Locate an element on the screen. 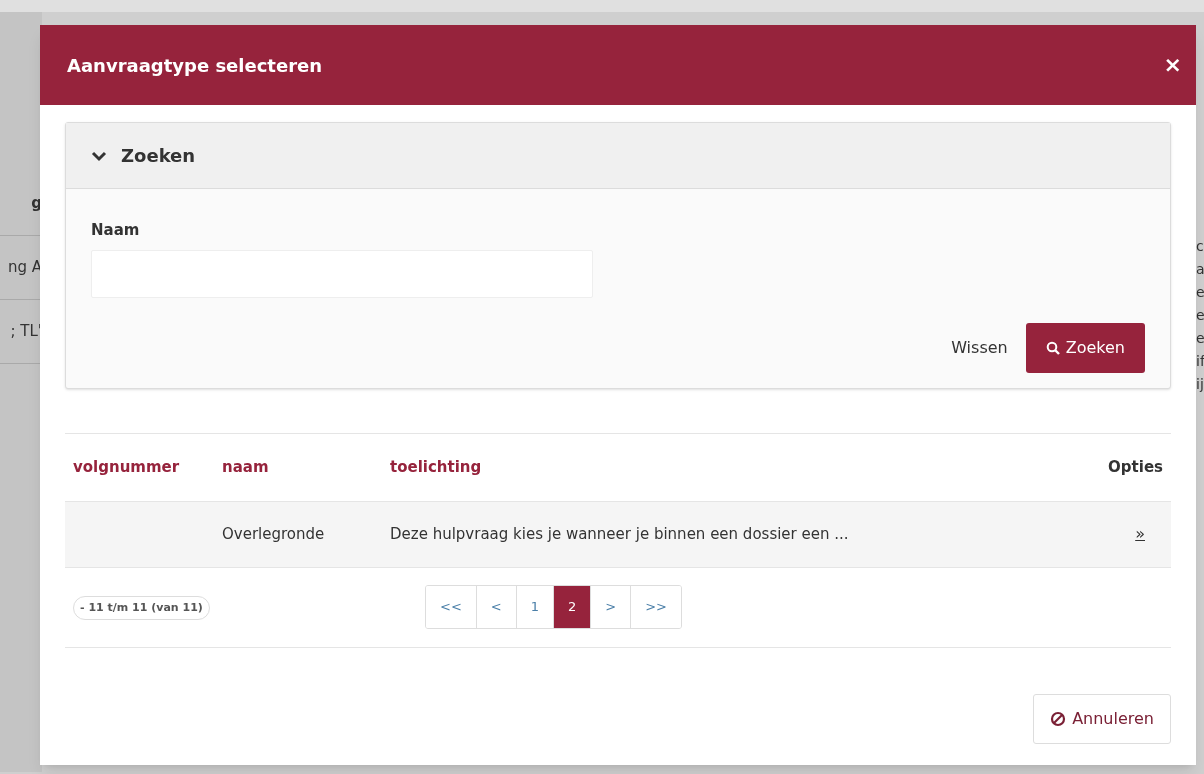 The height and width of the screenshot is (774, 1204). column-header: Opties is located at coordinates (1136, 467).